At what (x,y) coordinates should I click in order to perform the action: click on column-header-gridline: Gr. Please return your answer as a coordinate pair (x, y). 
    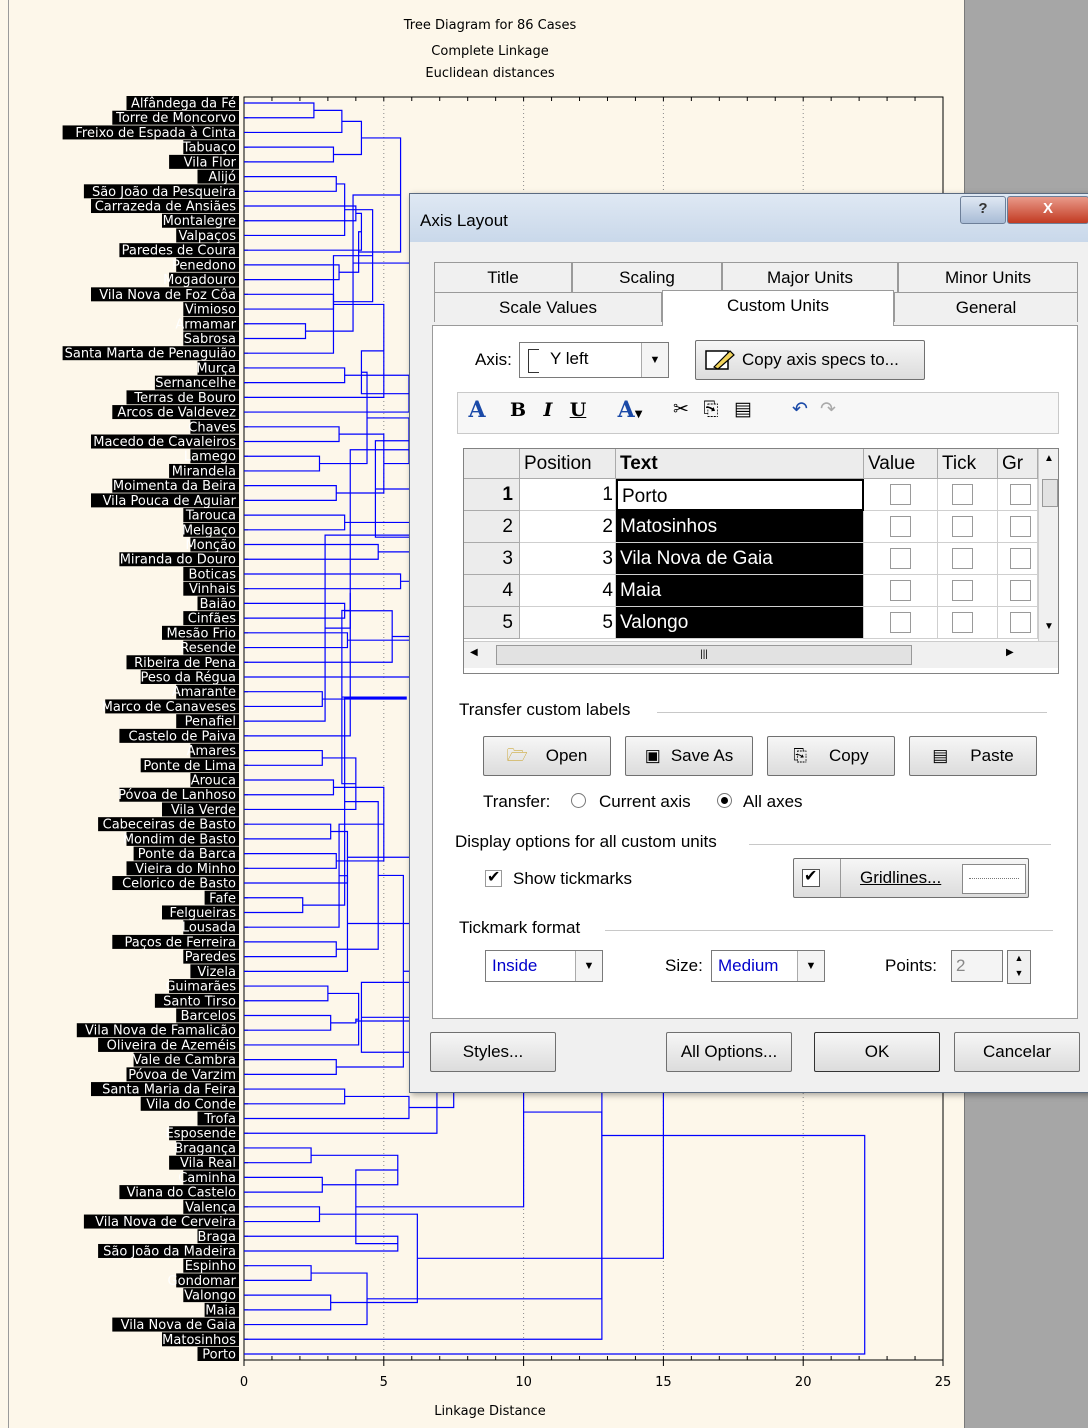
    Looking at the image, I should click on (1018, 464).